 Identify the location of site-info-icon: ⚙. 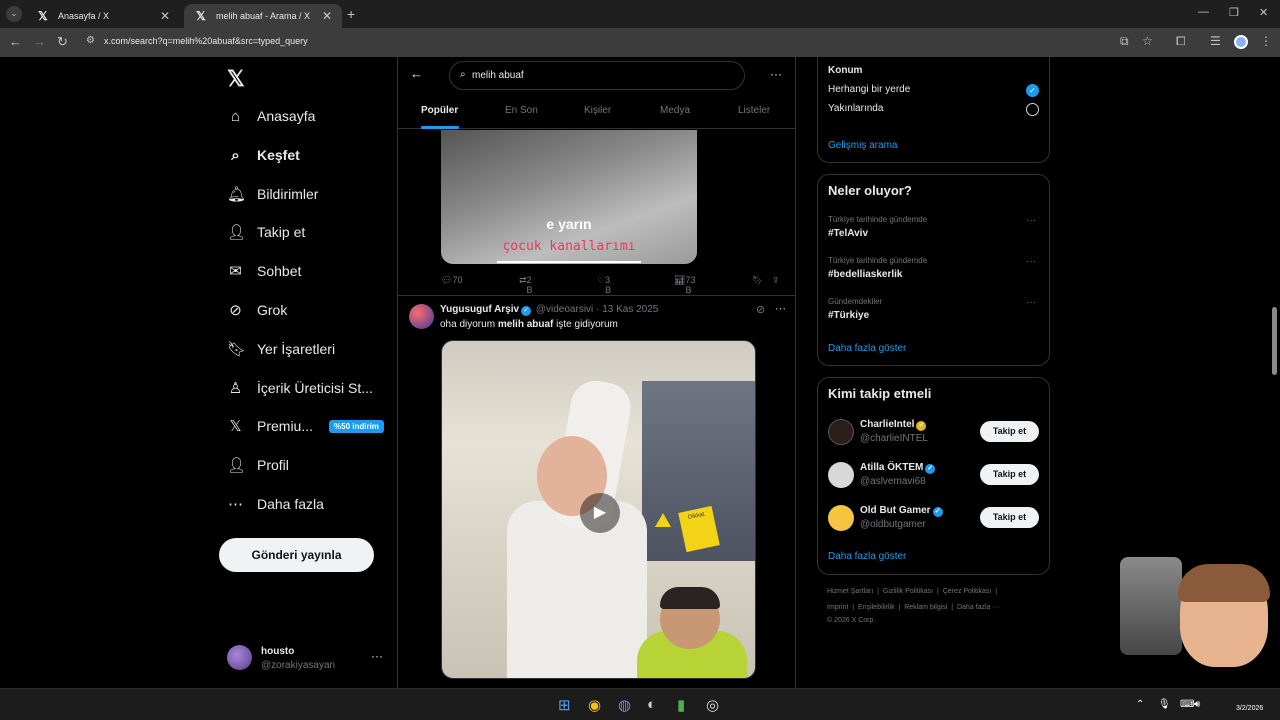
(90, 40).